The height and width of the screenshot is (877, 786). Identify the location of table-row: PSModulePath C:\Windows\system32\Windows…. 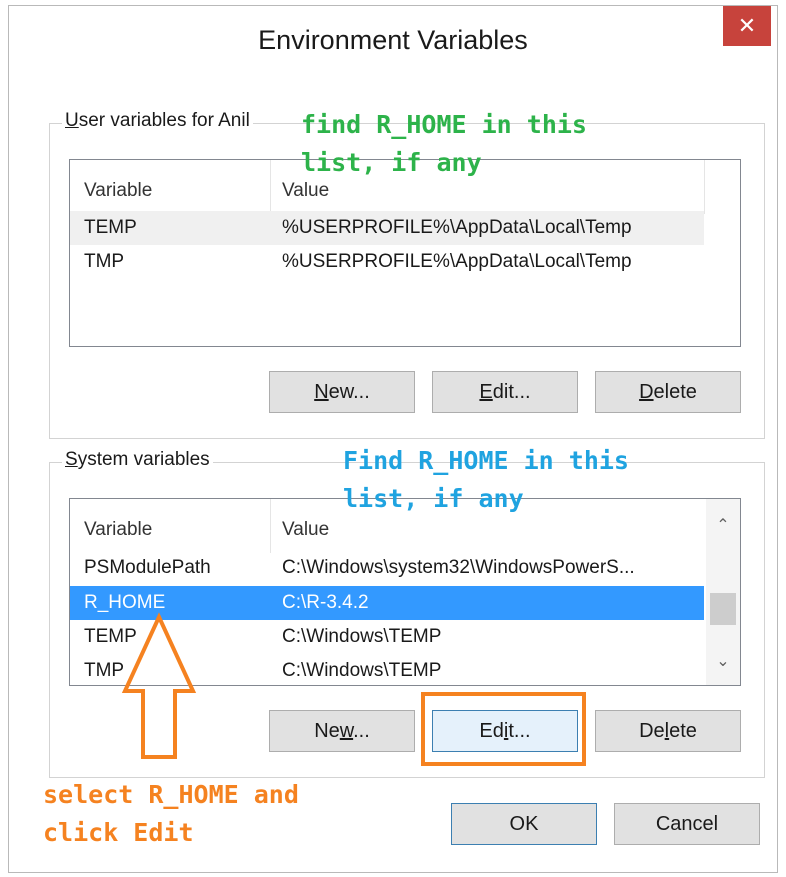
(387, 568).